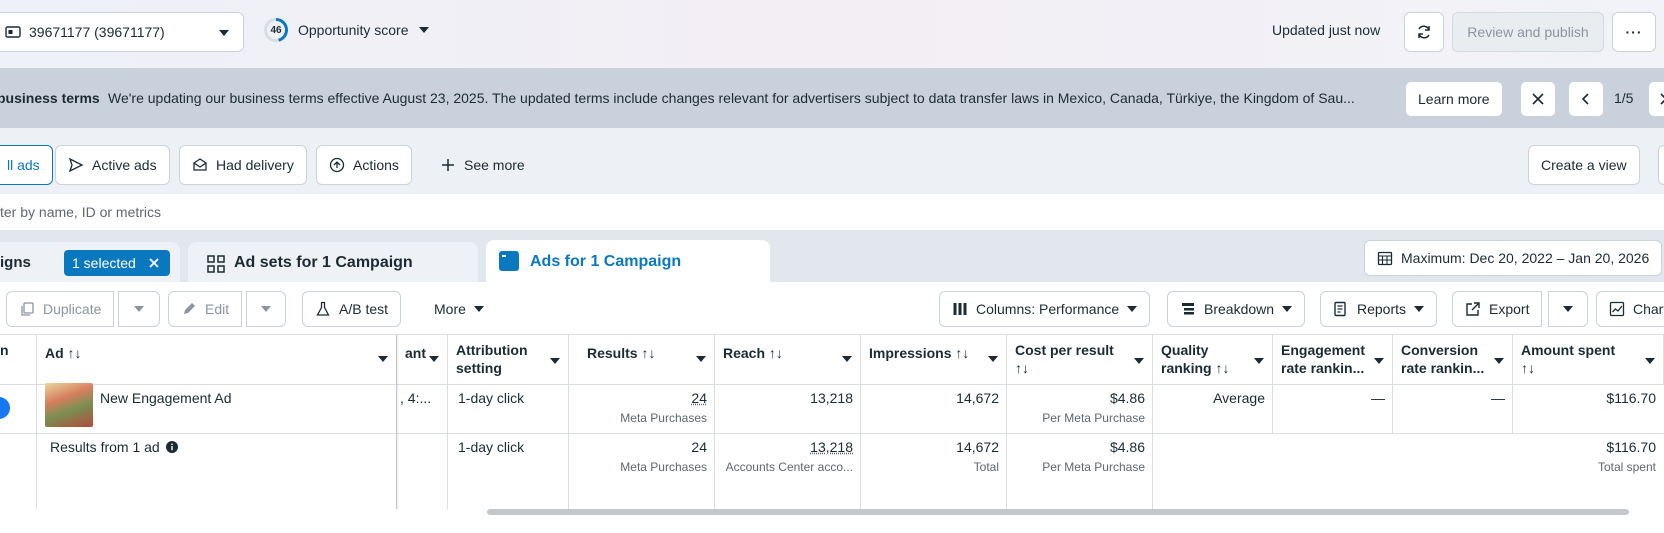  Describe the element at coordinates (509, 261) in the screenshot. I see `ad-icon` at that location.